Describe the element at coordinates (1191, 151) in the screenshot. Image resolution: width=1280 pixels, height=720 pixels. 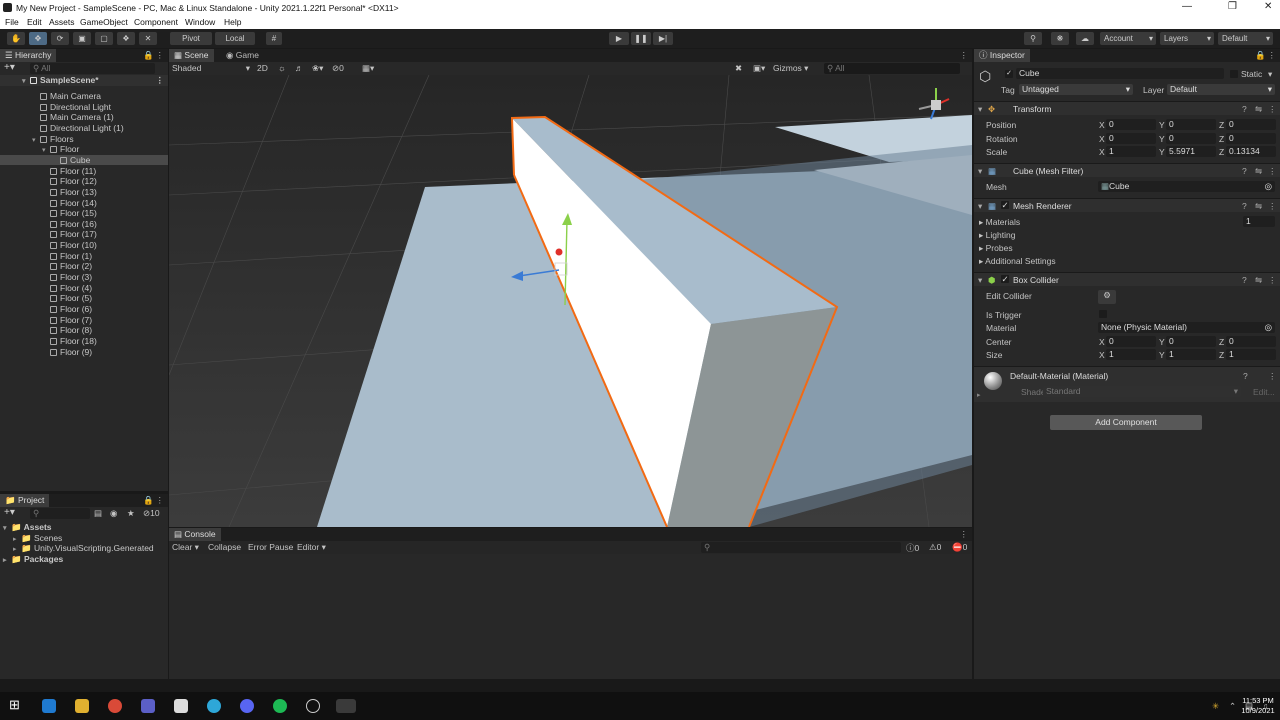
I see `scale-y-field: 5.5971` at that location.